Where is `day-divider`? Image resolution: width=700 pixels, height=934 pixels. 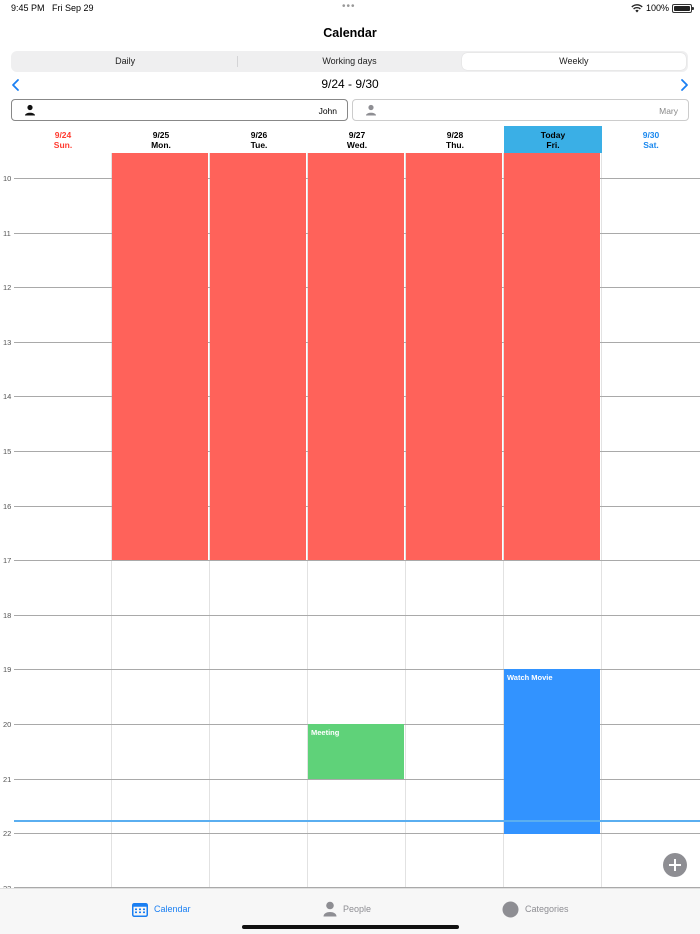
day-divider is located at coordinates (601, 520).